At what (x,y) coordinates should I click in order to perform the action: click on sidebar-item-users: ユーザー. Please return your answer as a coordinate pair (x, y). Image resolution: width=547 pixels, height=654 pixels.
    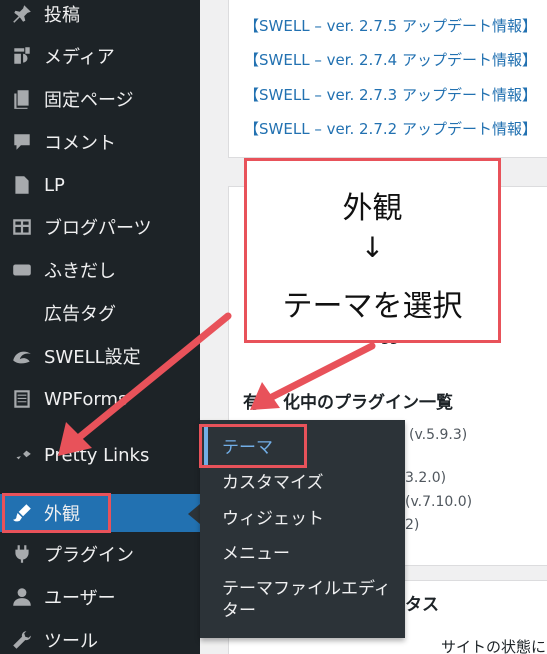
    Looking at the image, I should click on (100, 597).